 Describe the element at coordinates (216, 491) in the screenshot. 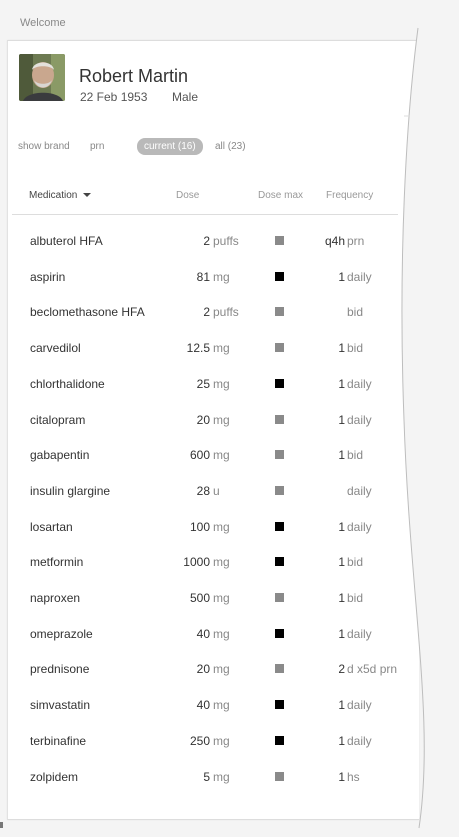

I see `medication-dose-unit: u` at that location.